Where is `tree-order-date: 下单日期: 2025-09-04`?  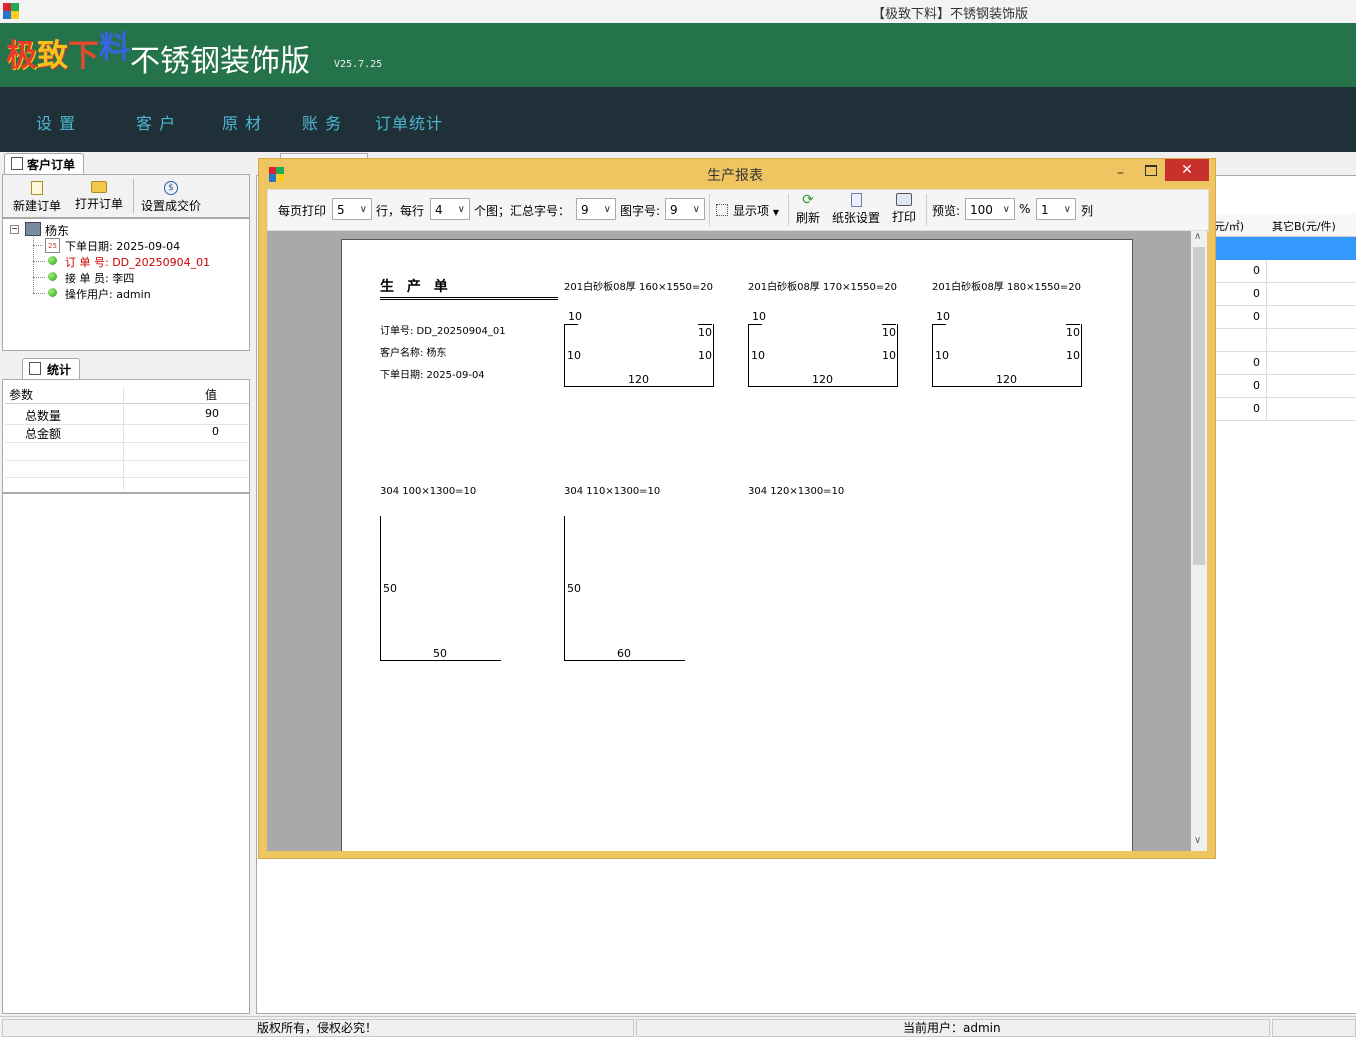 tree-order-date: 下单日期: 2025-09-04 is located at coordinates (122, 246).